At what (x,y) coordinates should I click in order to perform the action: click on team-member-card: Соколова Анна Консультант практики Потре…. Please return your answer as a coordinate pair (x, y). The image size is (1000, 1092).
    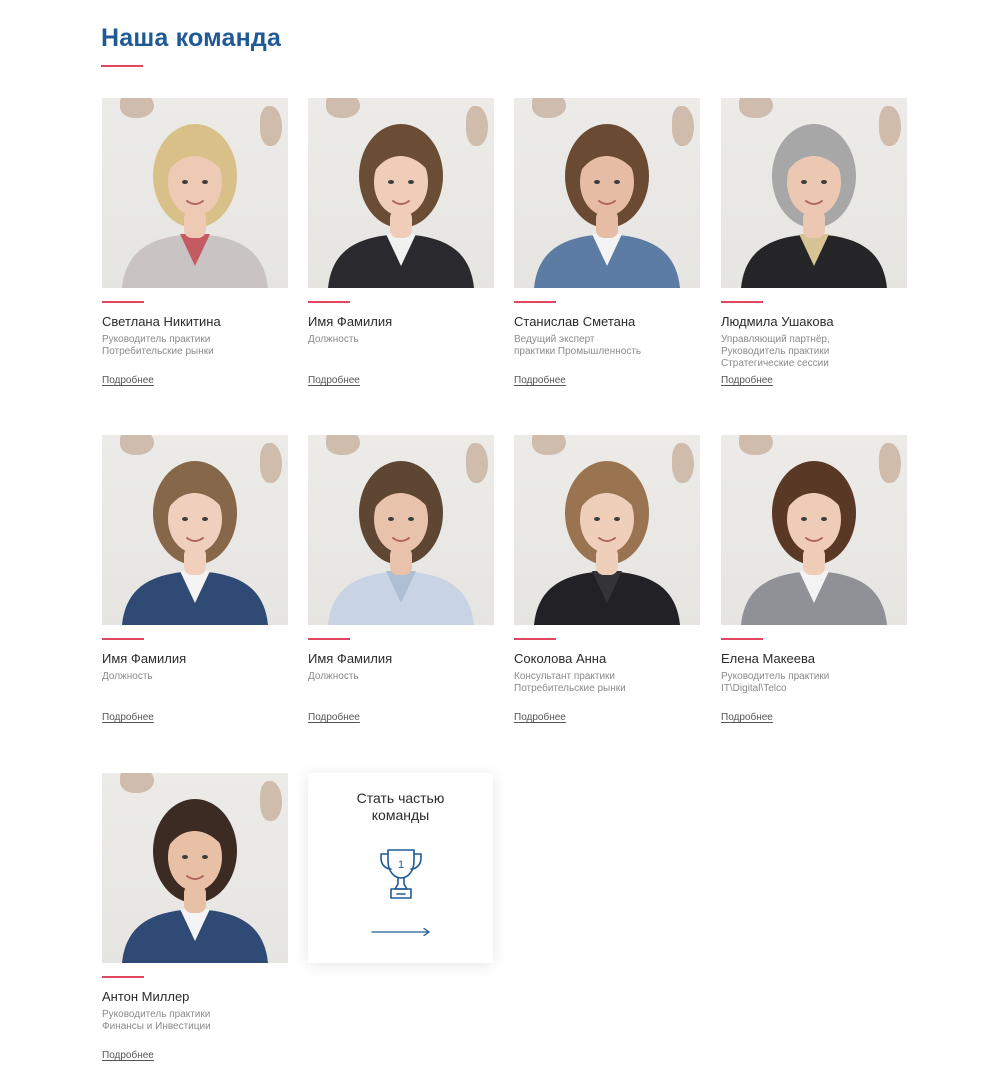
    Looking at the image, I should click on (607, 580).